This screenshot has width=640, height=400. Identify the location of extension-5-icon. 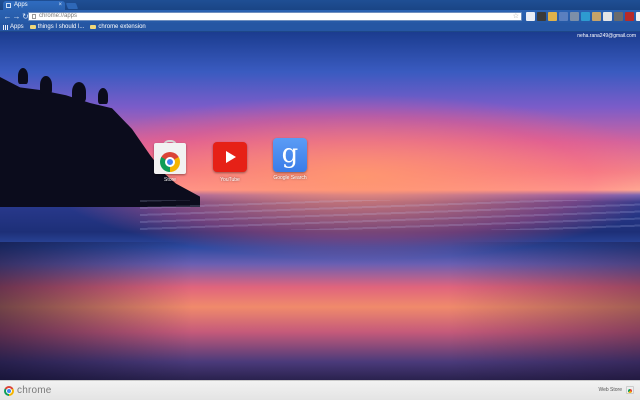
(574, 16).